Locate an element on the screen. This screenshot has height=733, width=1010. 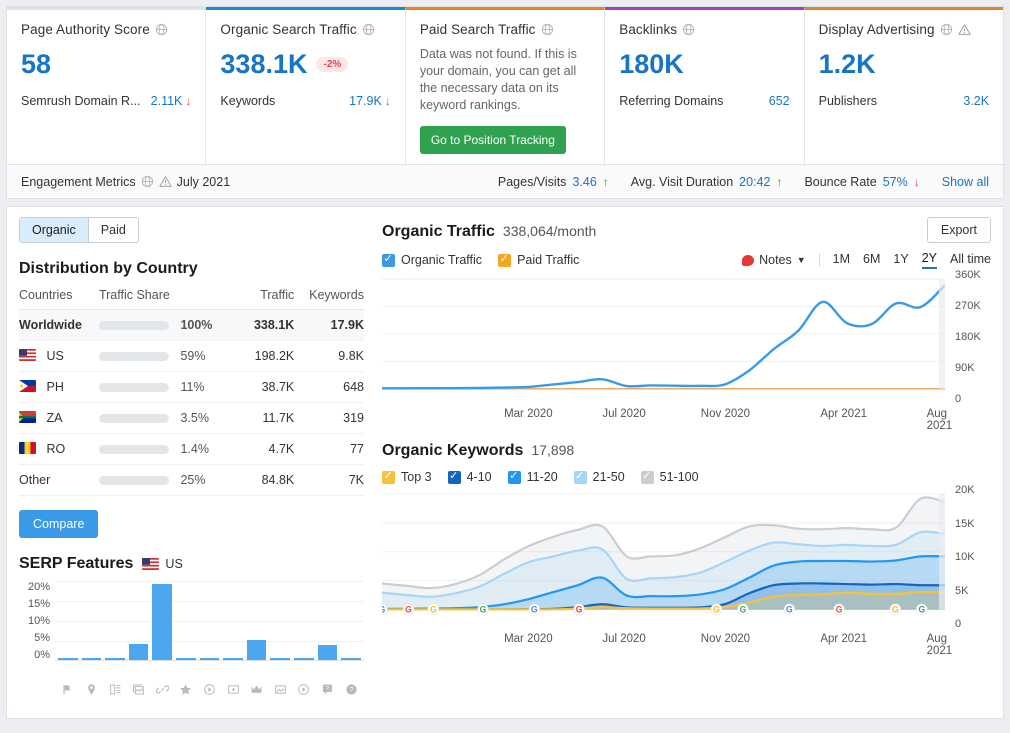
people-also-ask-icon: ? is located at coordinates (351, 689).